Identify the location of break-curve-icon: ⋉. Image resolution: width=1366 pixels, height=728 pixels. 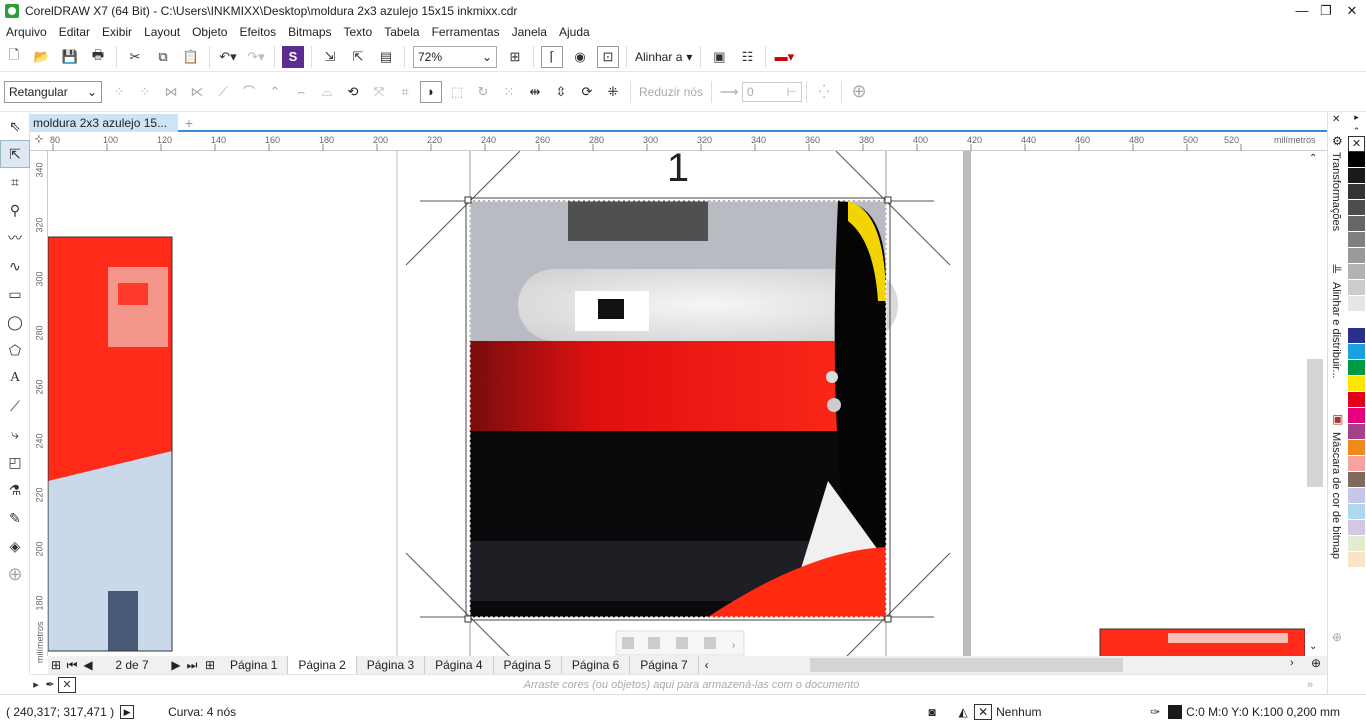
(197, 92).